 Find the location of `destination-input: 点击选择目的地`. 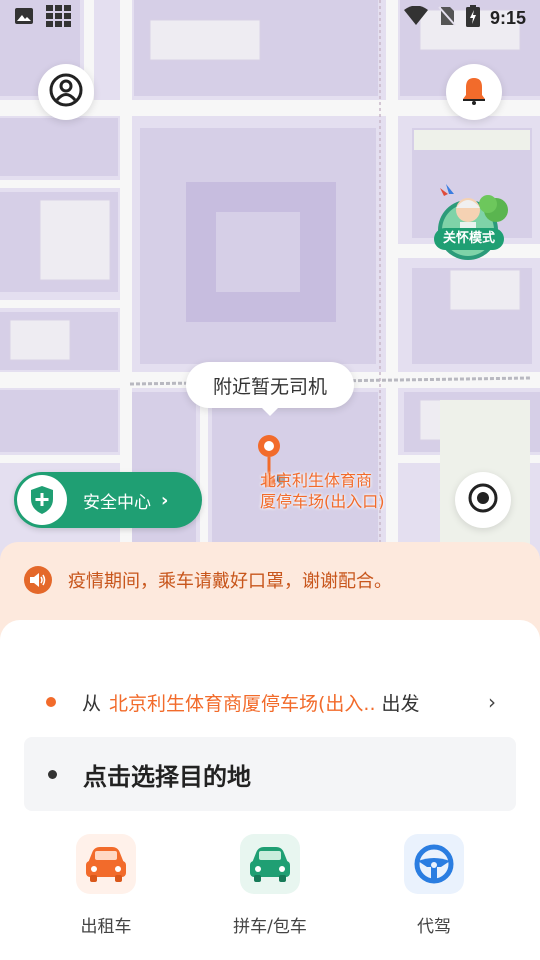

destination-input: 点击选择目的地 is located at coordinates (270, 774).